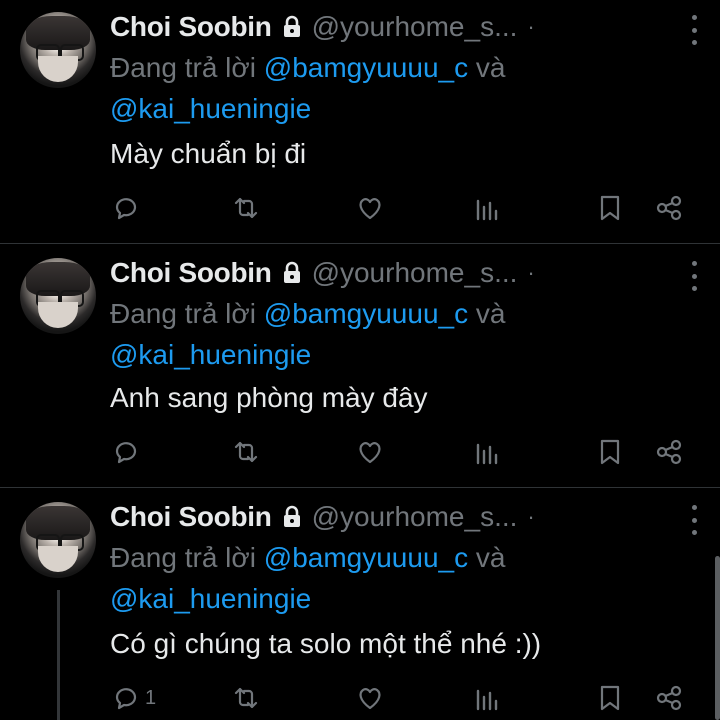 The height and width of the screenshot is (720, 720). What do you see at coordinates (151, 697) in the screenshot?
I see `reply-count: 1` at bounding box center [151, 697].